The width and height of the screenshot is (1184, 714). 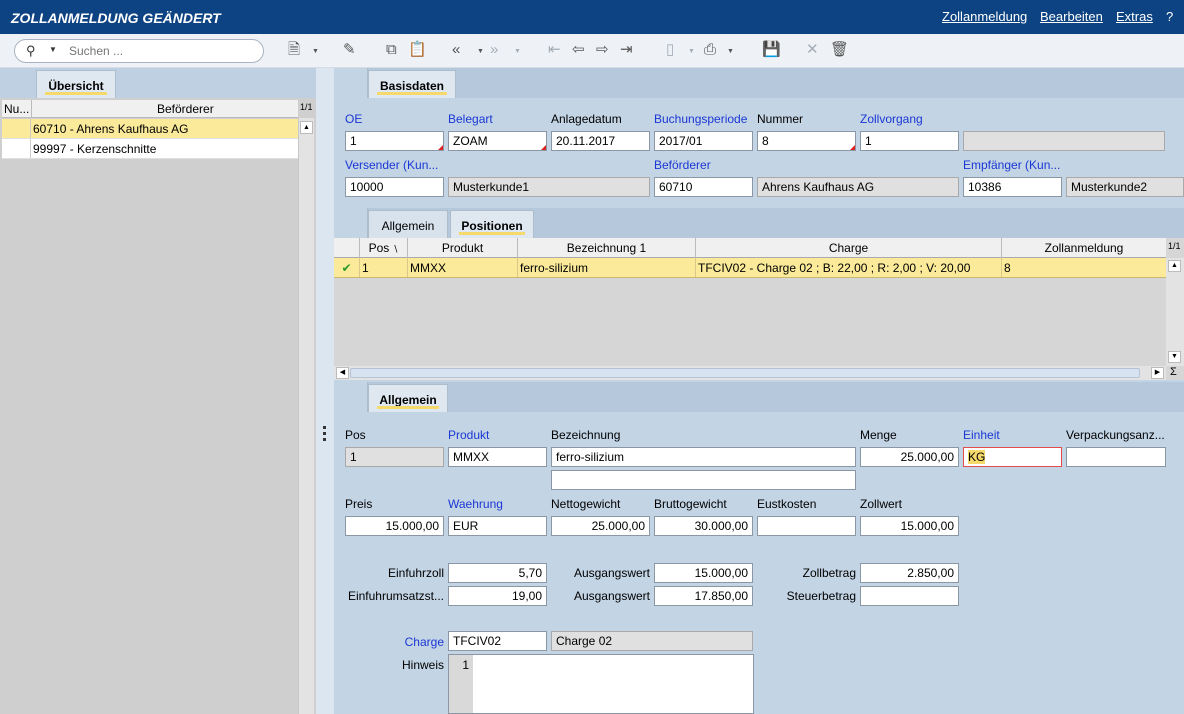 What do you see at coordinates (607, 248) in the screenshot?
I see `column-header-bezeichnung: Bezeichnung 1` at bounding box center [607, 248].